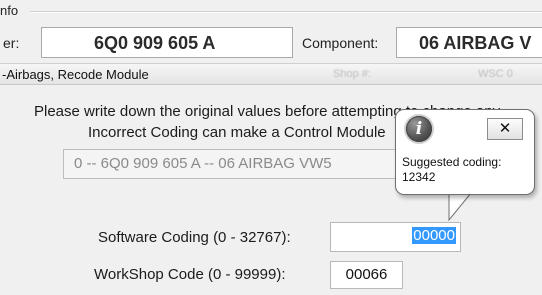 The width and height of the screenshot is (542, 295). I want to click on group-border, so click(286, 11).